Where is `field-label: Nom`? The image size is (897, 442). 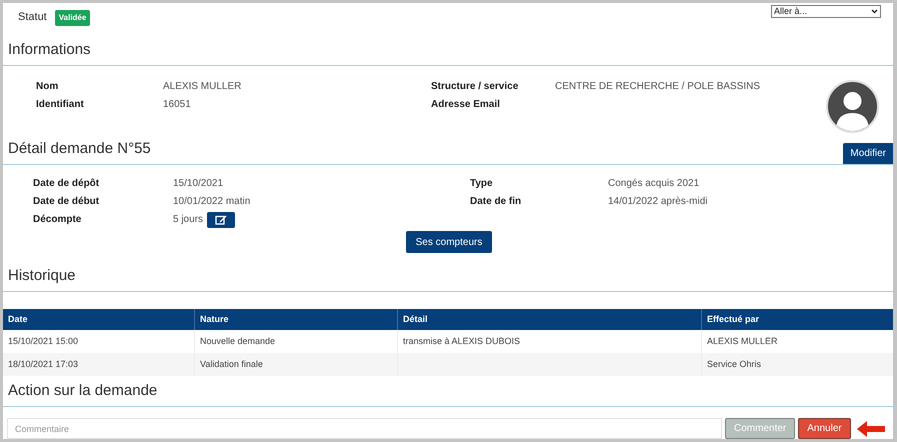 field-label: Nom is located at coordinates (48, 87).